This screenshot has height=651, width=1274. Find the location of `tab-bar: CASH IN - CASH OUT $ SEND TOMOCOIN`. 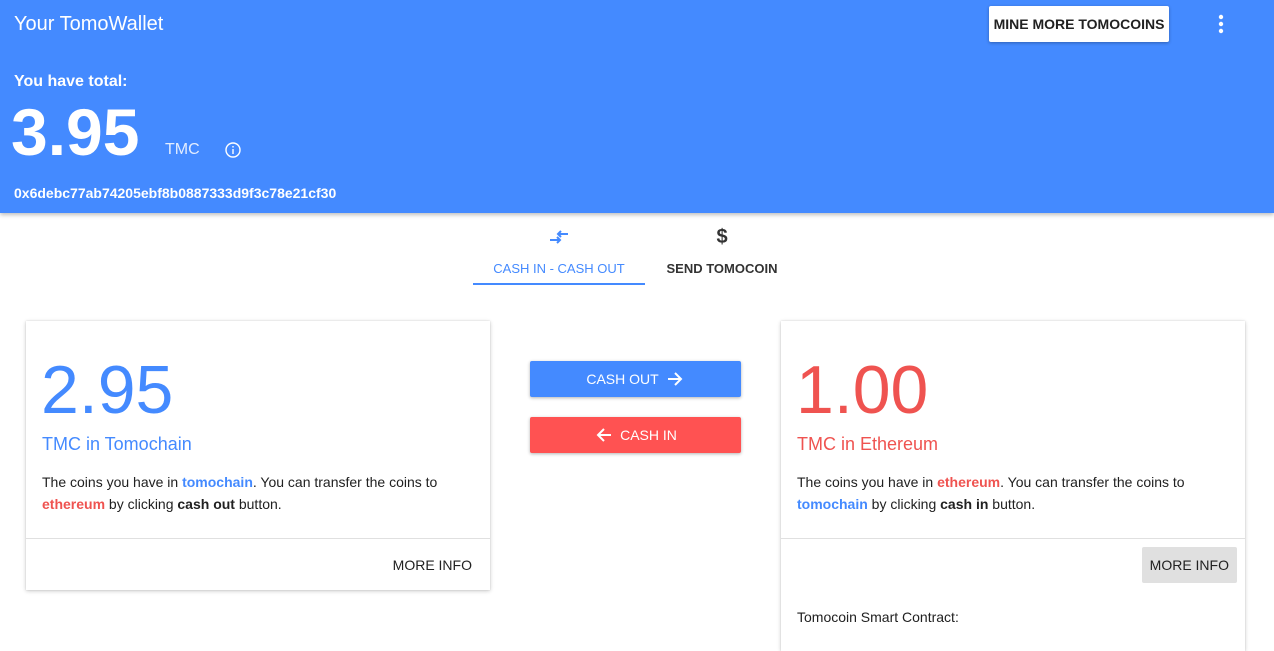

tab-bar: CASH IN - CASH OUT $ SEND TOMOCOIN is located at coordinates (638, 249).